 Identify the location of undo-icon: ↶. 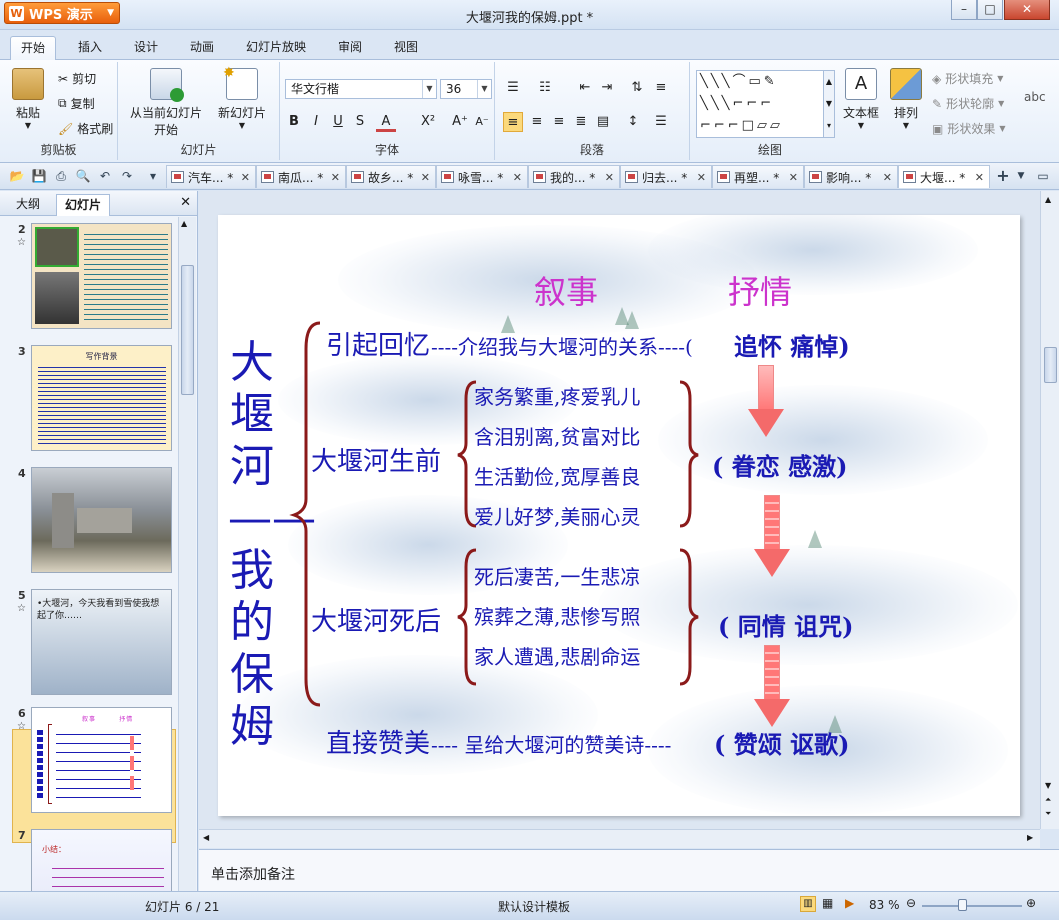
(105, 176).